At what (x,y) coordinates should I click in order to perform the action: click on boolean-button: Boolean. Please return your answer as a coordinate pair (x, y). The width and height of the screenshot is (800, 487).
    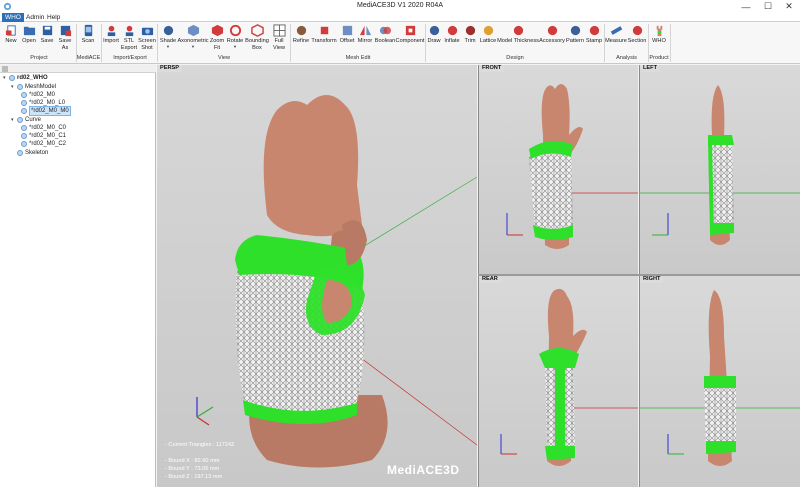
    Looking at the image, I should click on (385, 34).